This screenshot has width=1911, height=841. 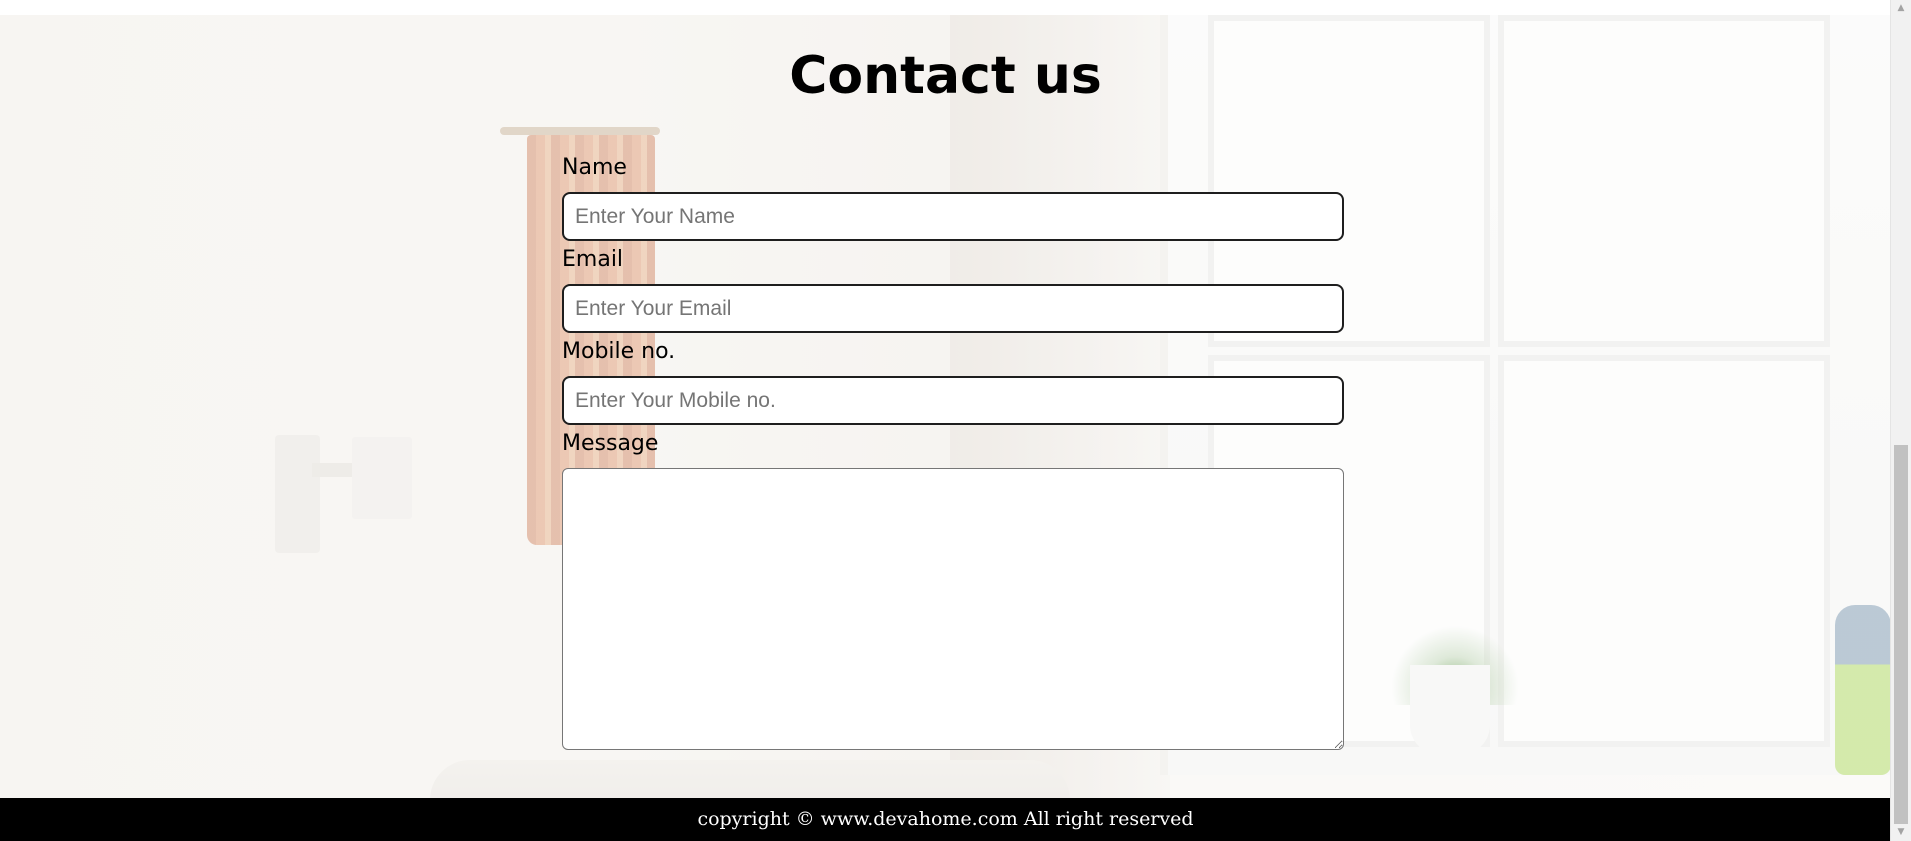 What do you see at coordinates (619, 351) in the screenshot?
I see `mobile-label: Mobile no.` at bounding box center [619, 351].